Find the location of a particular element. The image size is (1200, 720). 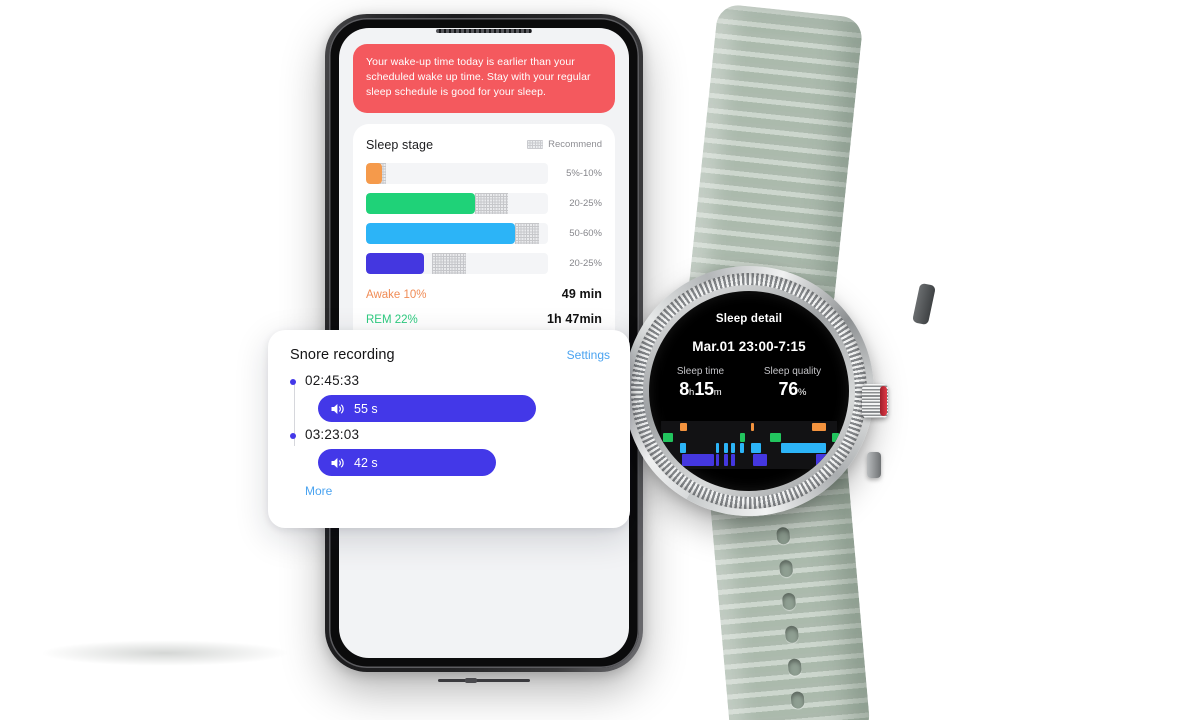

bar-fill-light is located at coordinates (441, 233).